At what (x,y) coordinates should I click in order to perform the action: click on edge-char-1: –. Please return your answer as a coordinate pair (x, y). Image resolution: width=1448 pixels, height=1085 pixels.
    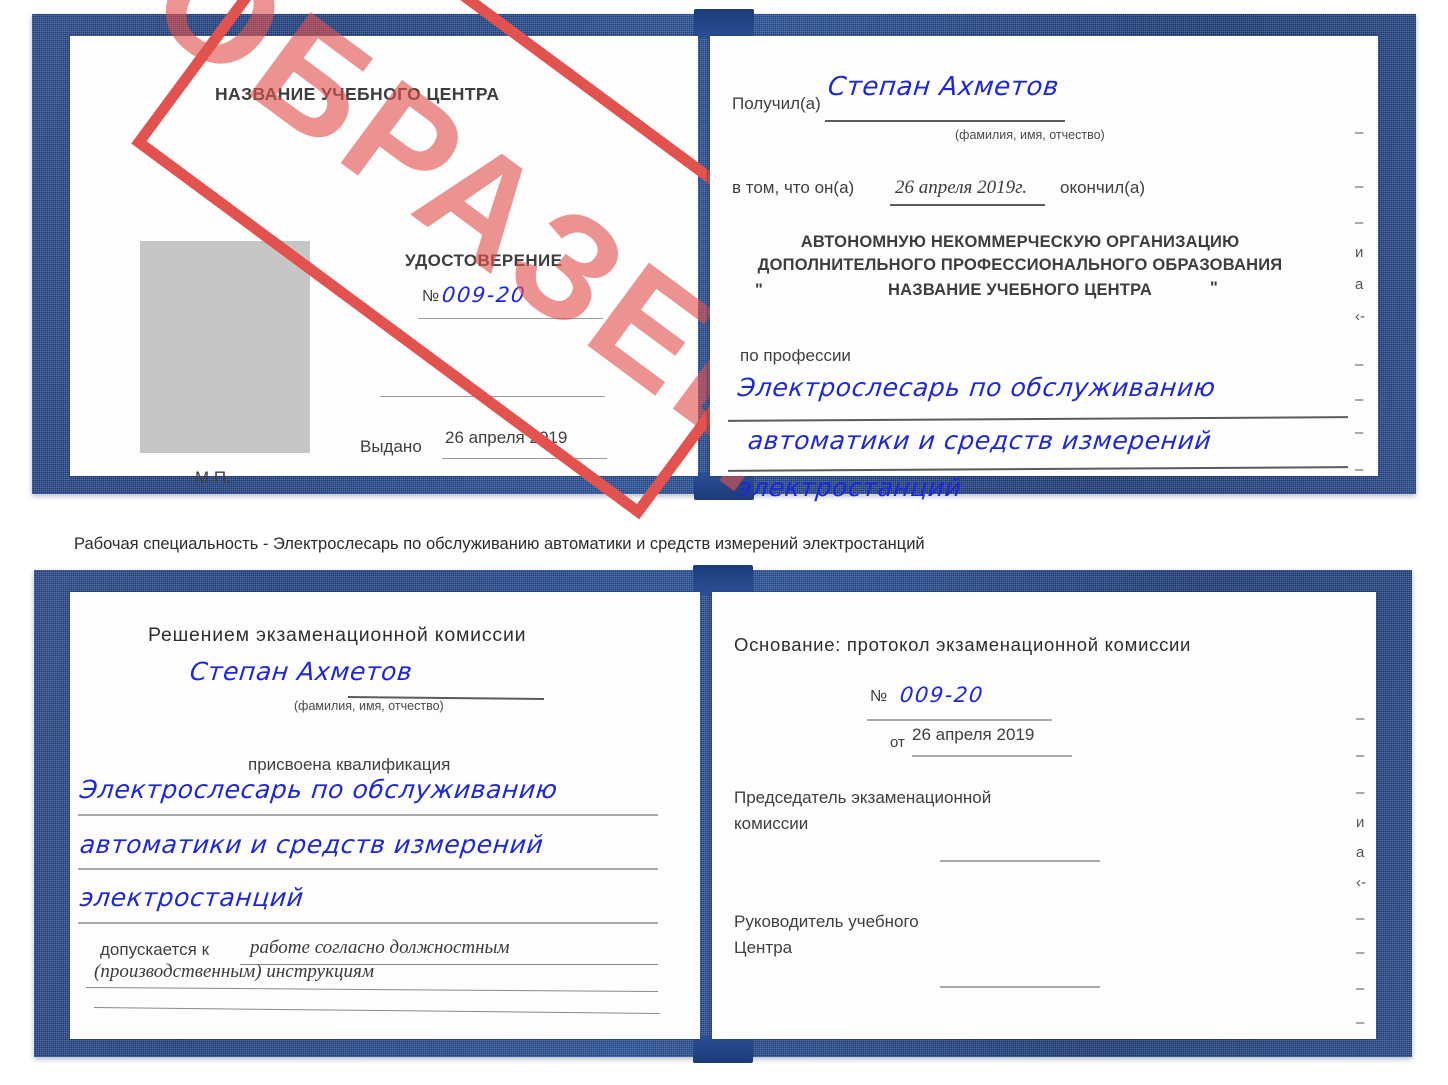
    Looking at the image, I should click on (1359, 186).